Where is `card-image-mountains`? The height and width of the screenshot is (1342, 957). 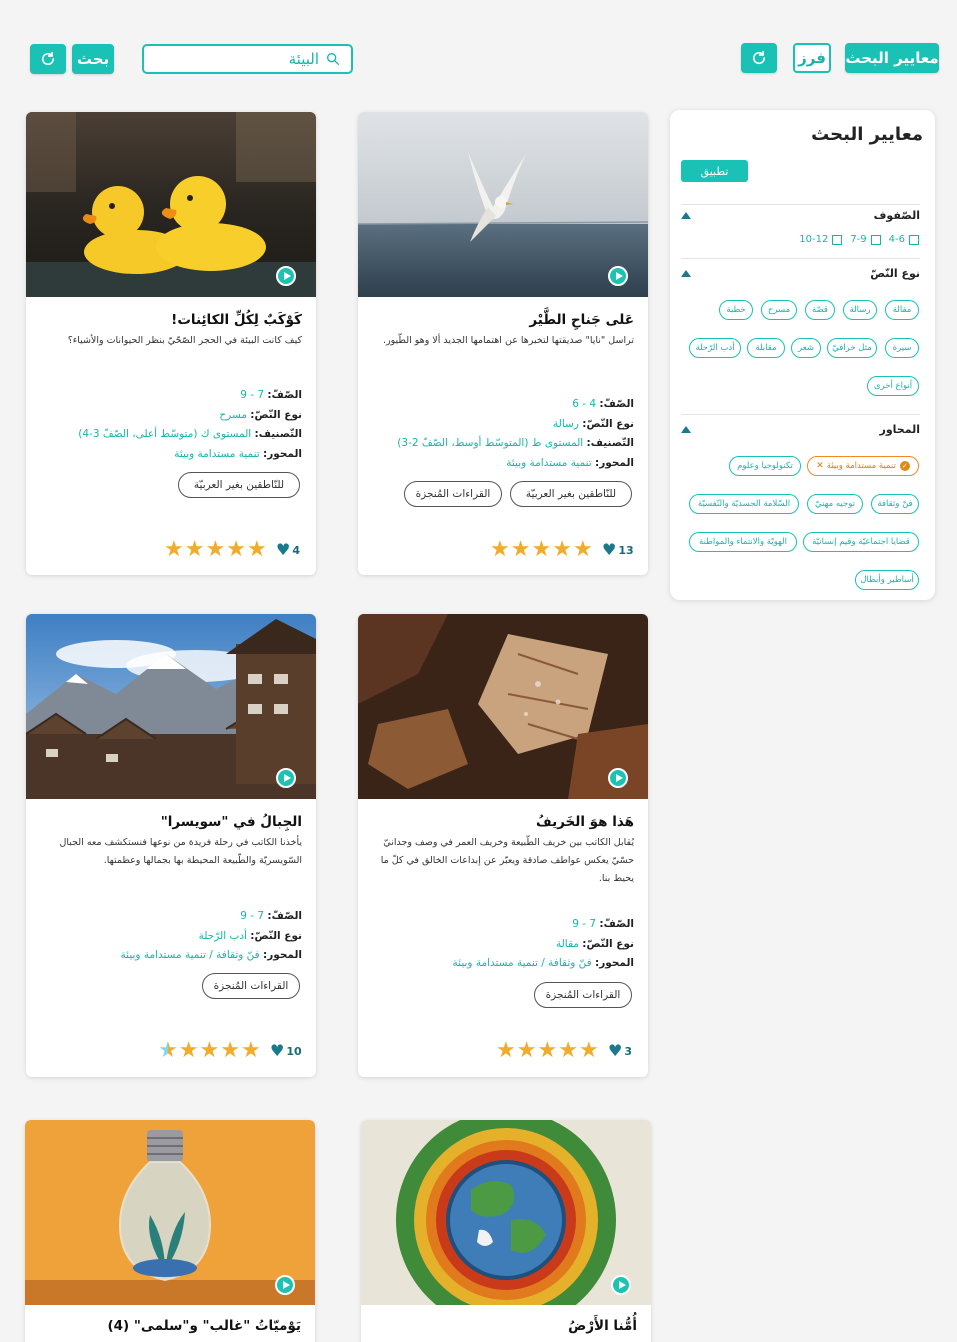 card-image-mountains is located at coordinates (171, 706).